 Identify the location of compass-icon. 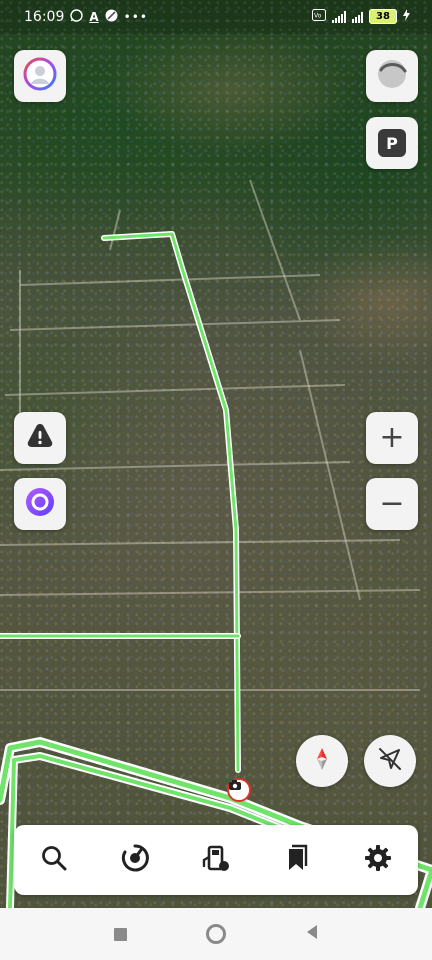
(322, 761).